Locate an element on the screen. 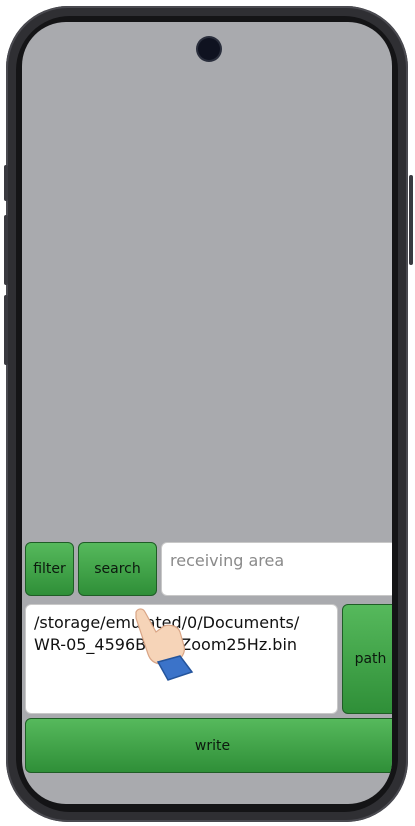 This screenshot has height=826, width=415. front-camera is located at coordinates (209, 49).